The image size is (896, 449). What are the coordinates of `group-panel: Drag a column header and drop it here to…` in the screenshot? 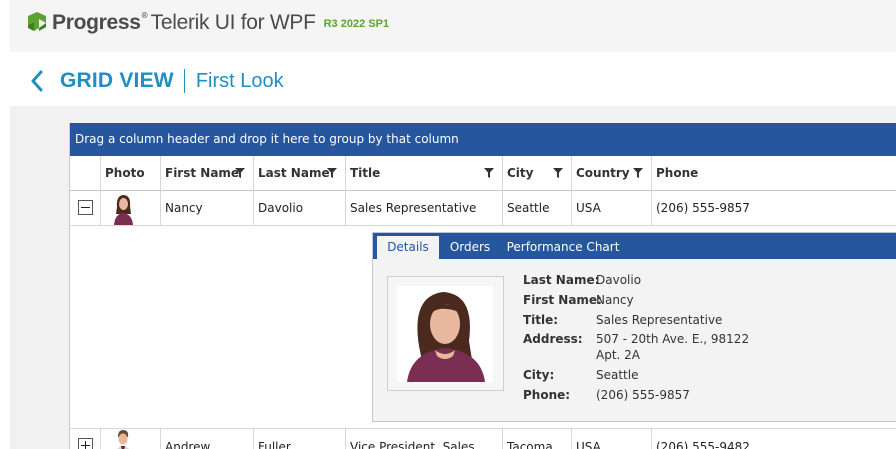 It's located at (483, 139).